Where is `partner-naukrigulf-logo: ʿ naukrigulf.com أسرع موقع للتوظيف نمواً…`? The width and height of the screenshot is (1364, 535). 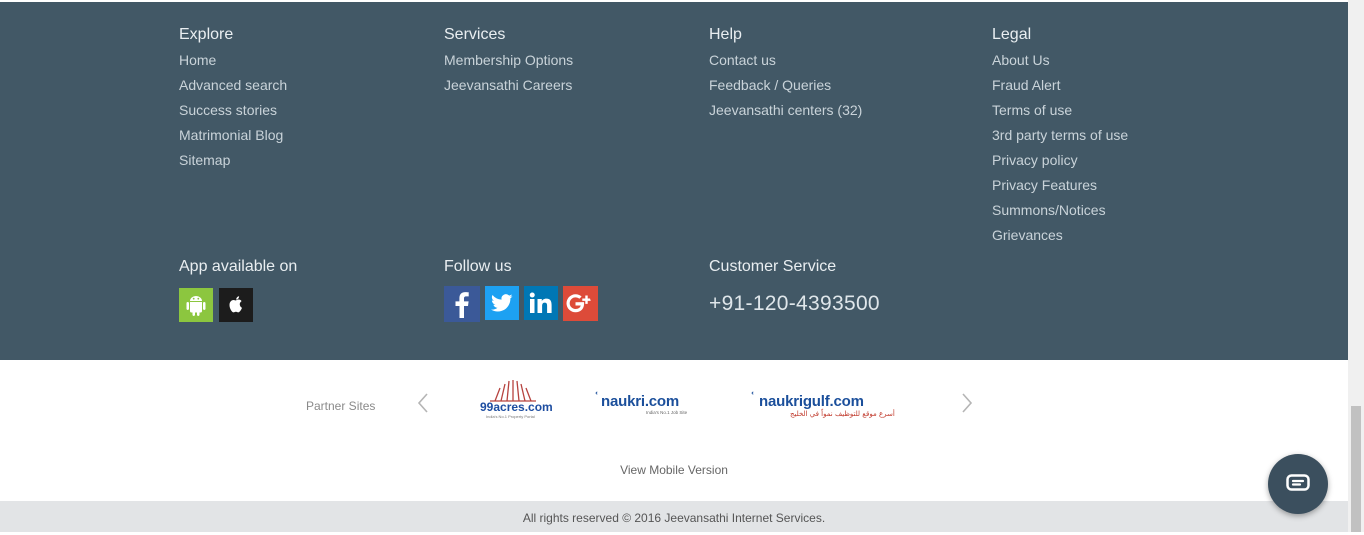 partner-naukrigulf-logo: ʿ naukrigulf.com أسرع موقع للتوظيف نمواً… is located at coordinates (822, 406).